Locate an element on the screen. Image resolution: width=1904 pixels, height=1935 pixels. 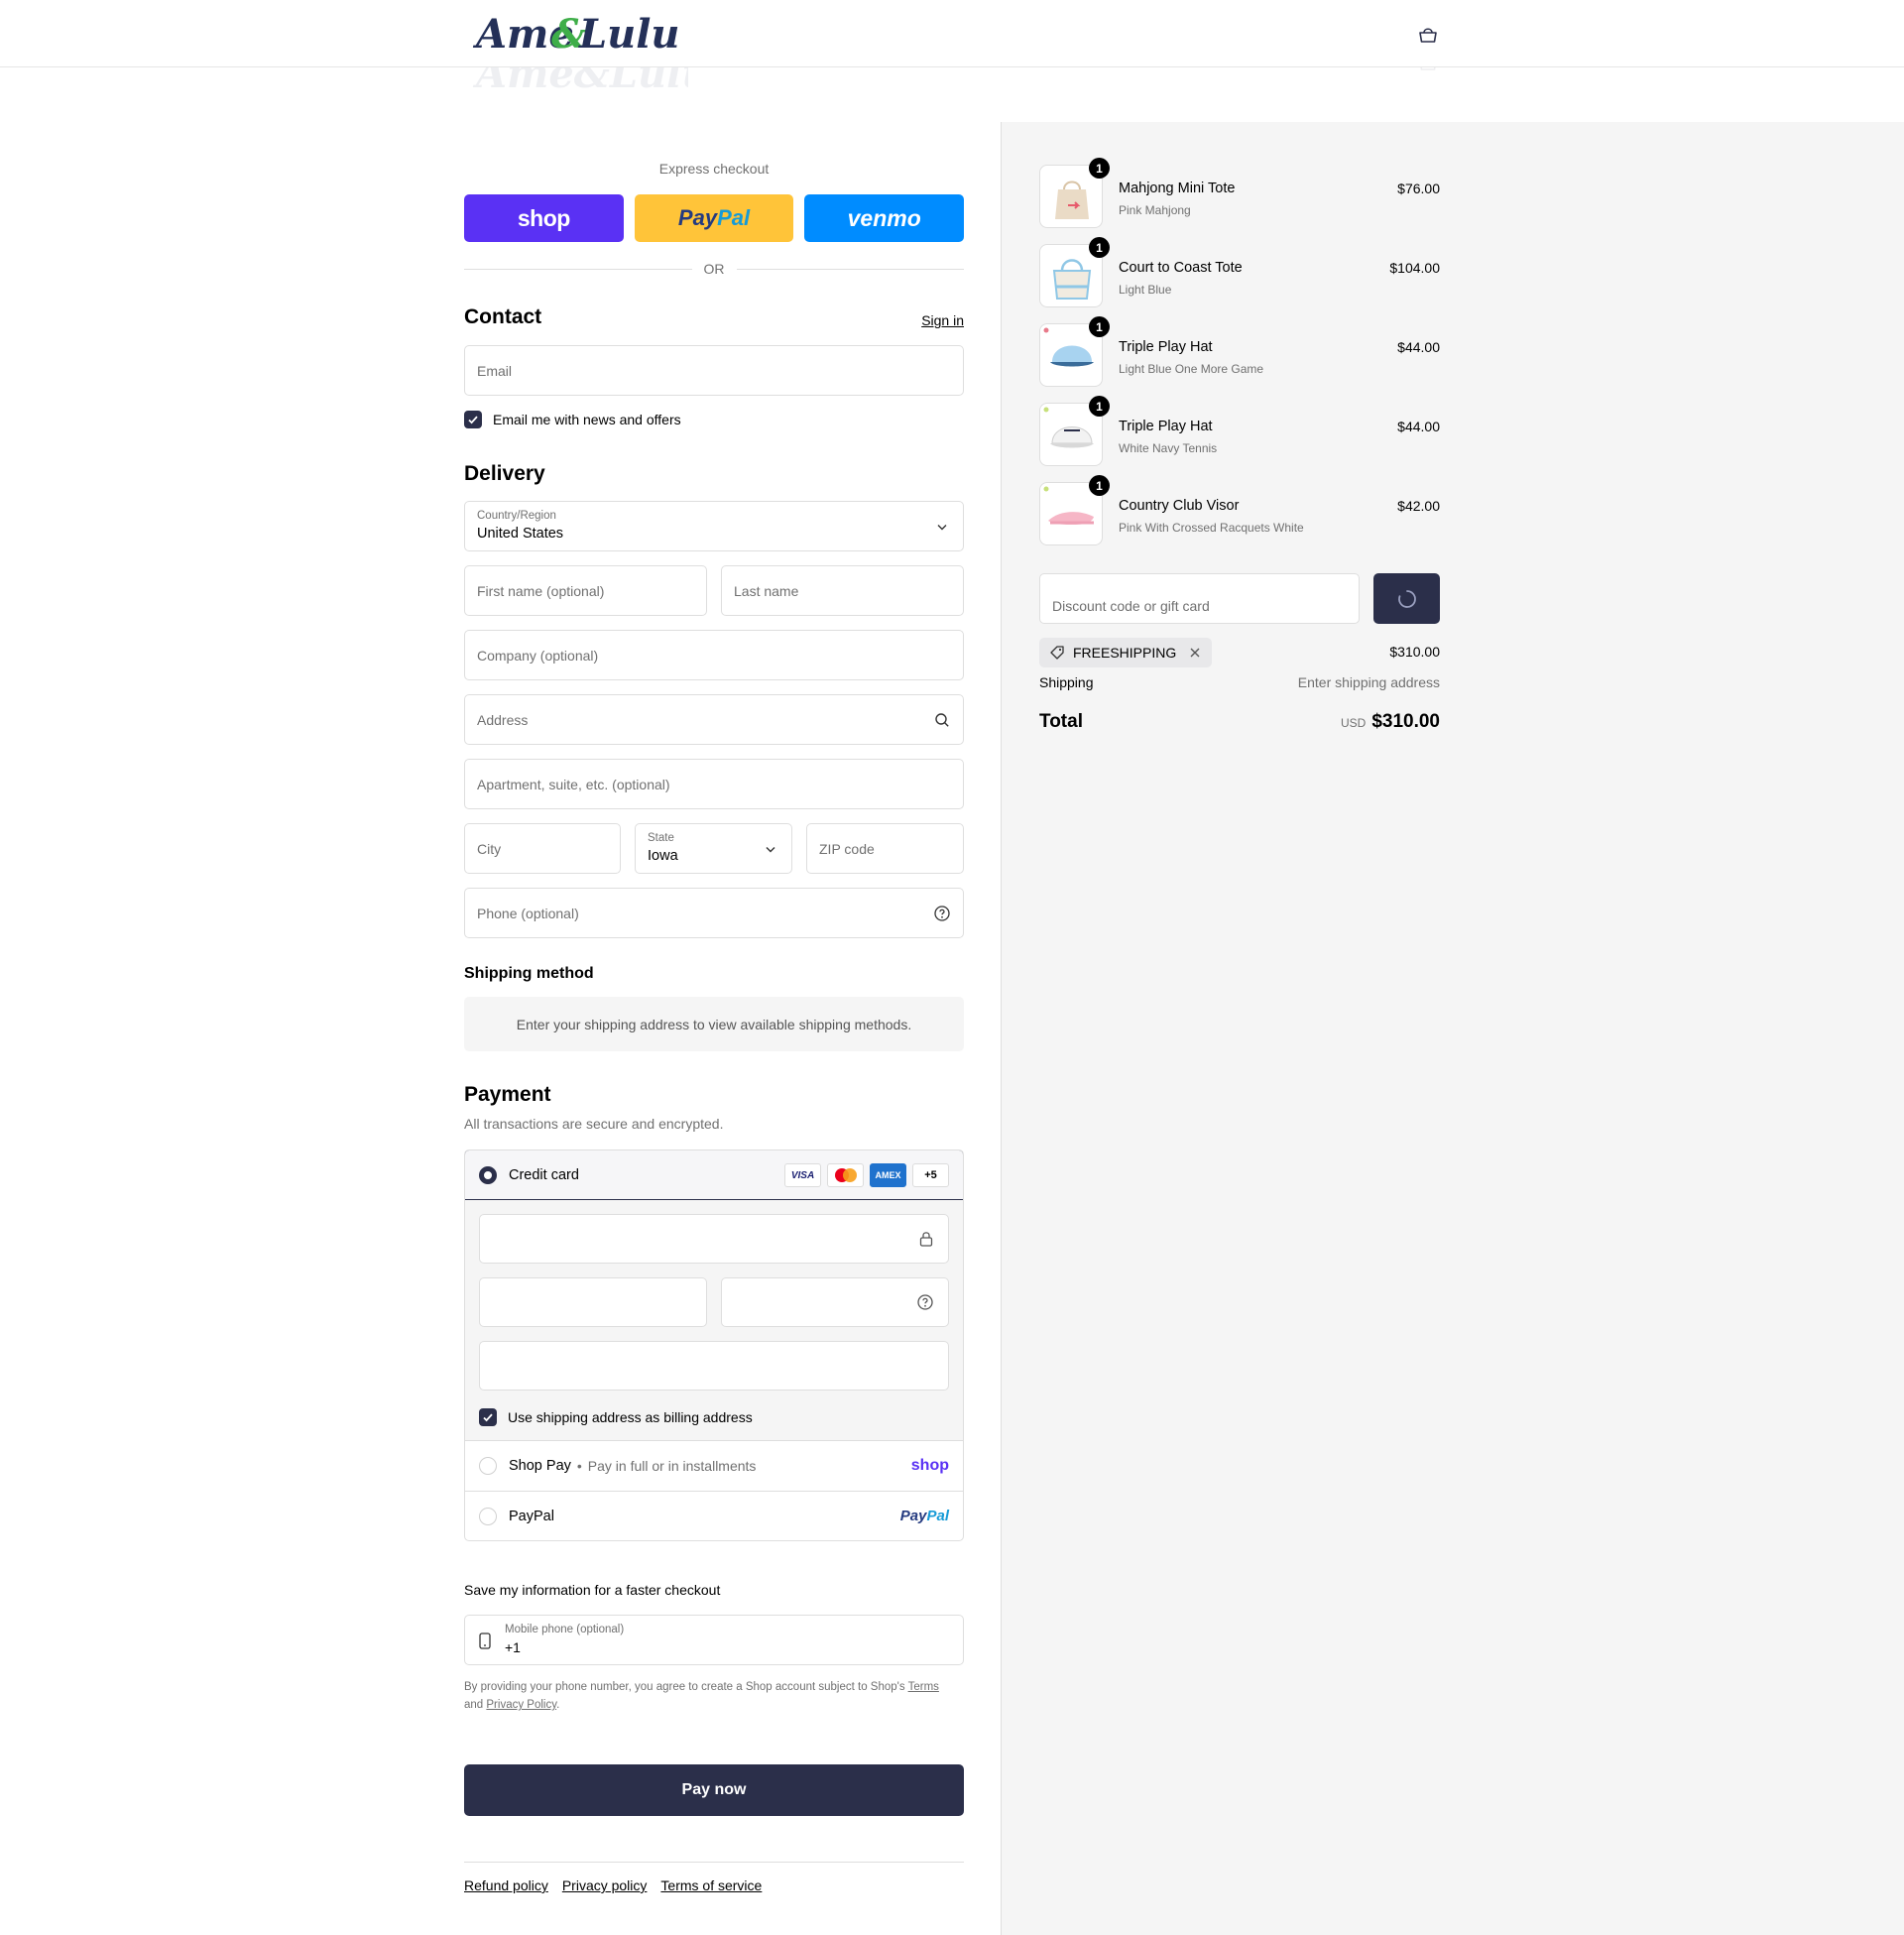
first-name-field: First name (optional) is located at coordinates (585, 591).